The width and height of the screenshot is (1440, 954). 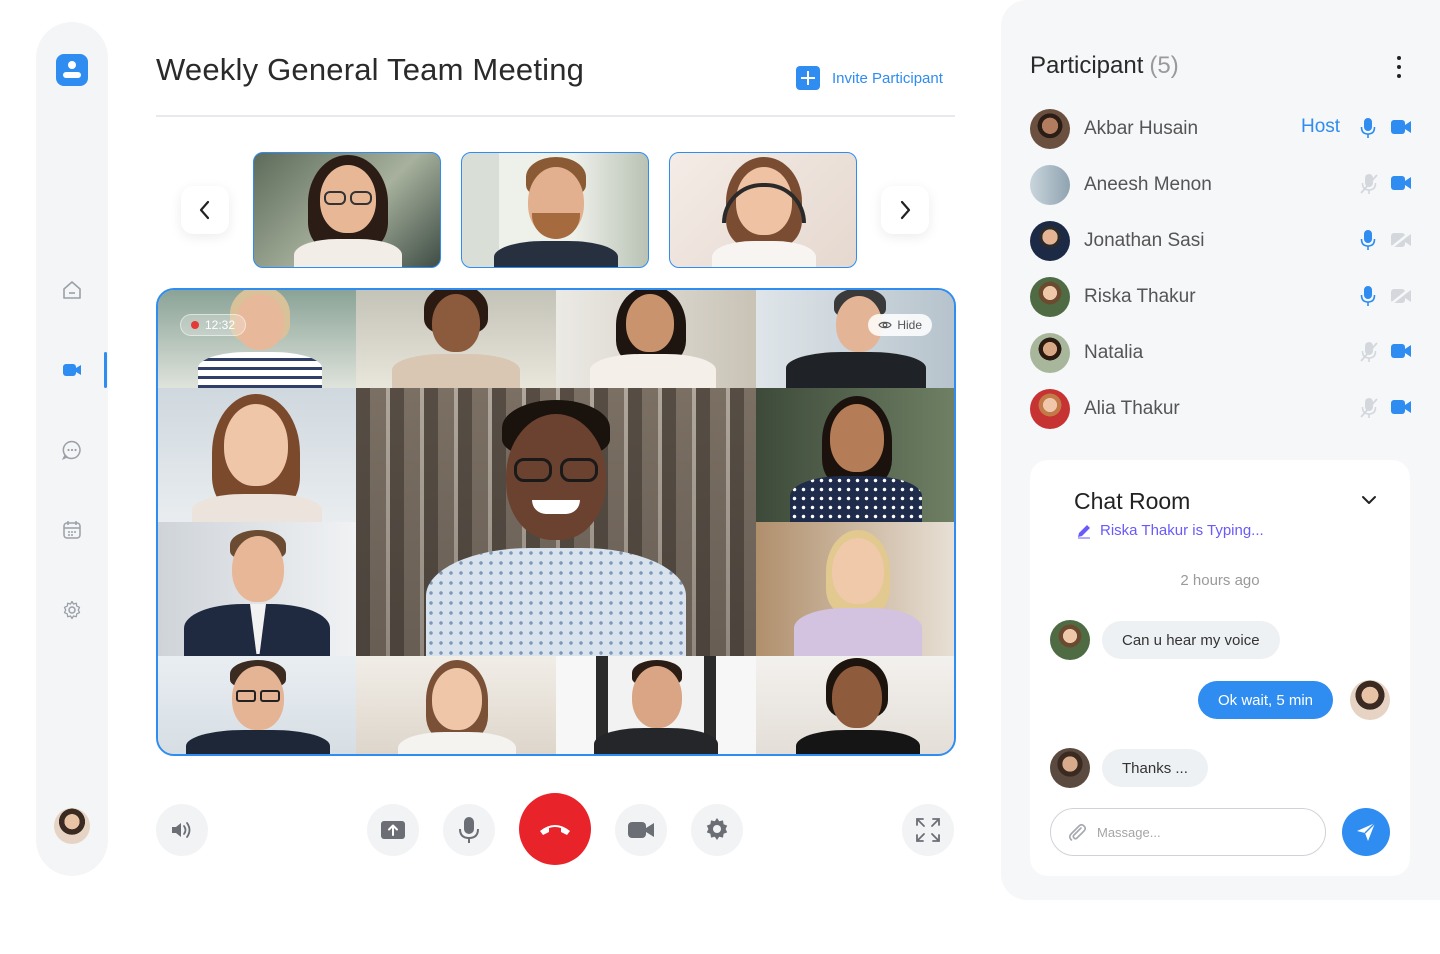 What do you see at coordinates (1225, 241) in the screenshot?
I see `participant-row: Jonathan Sasi` at bounding box center [1225, 241].